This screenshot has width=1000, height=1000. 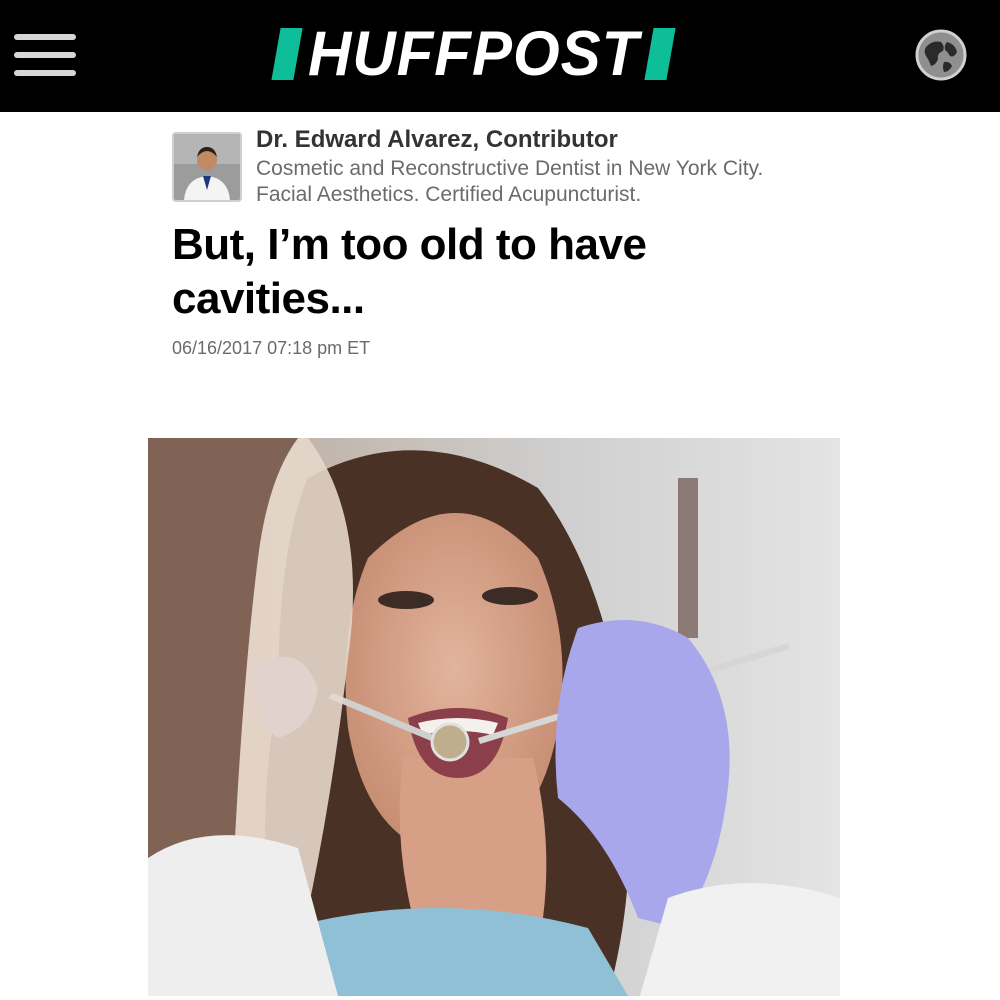 I want to click on avatar, so click(x=207, y=167).